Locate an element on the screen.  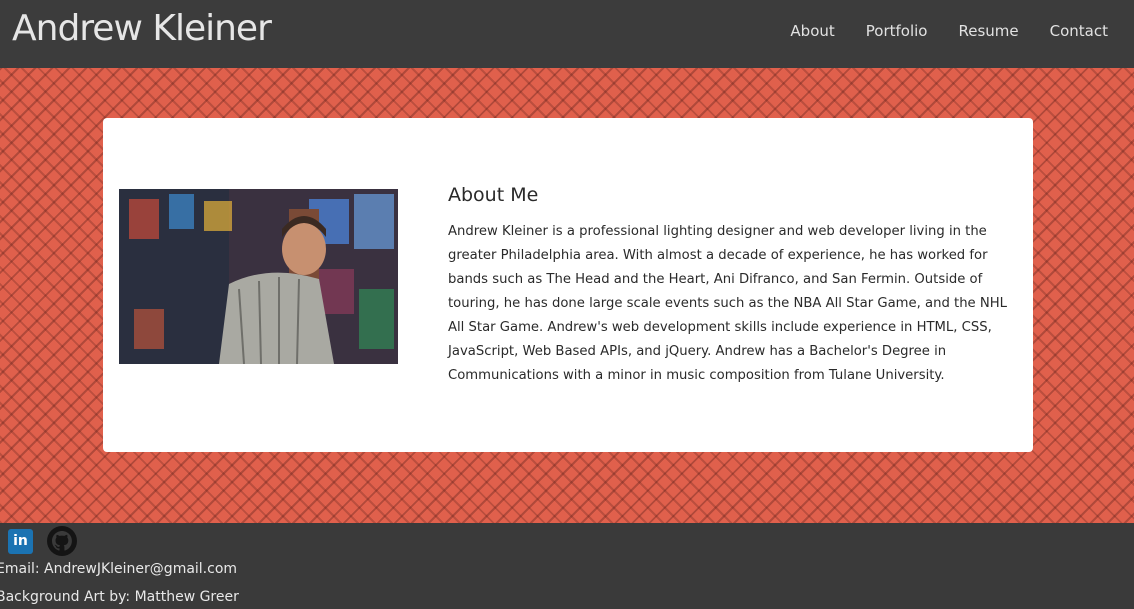
social-links: in is located at coordinates (43, 541).